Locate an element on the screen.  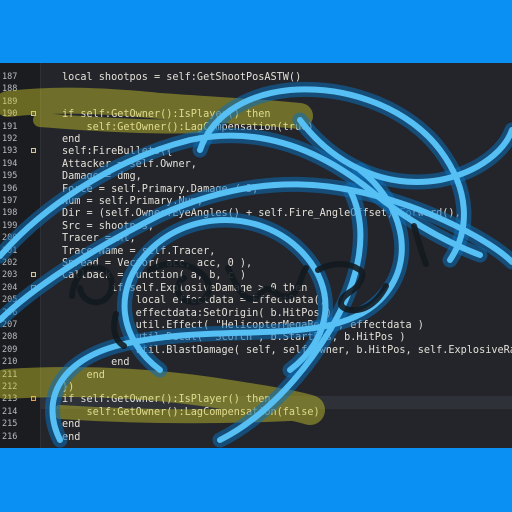
code-text: TracerName = self.Tracer, is located at coordinates (139, 251).